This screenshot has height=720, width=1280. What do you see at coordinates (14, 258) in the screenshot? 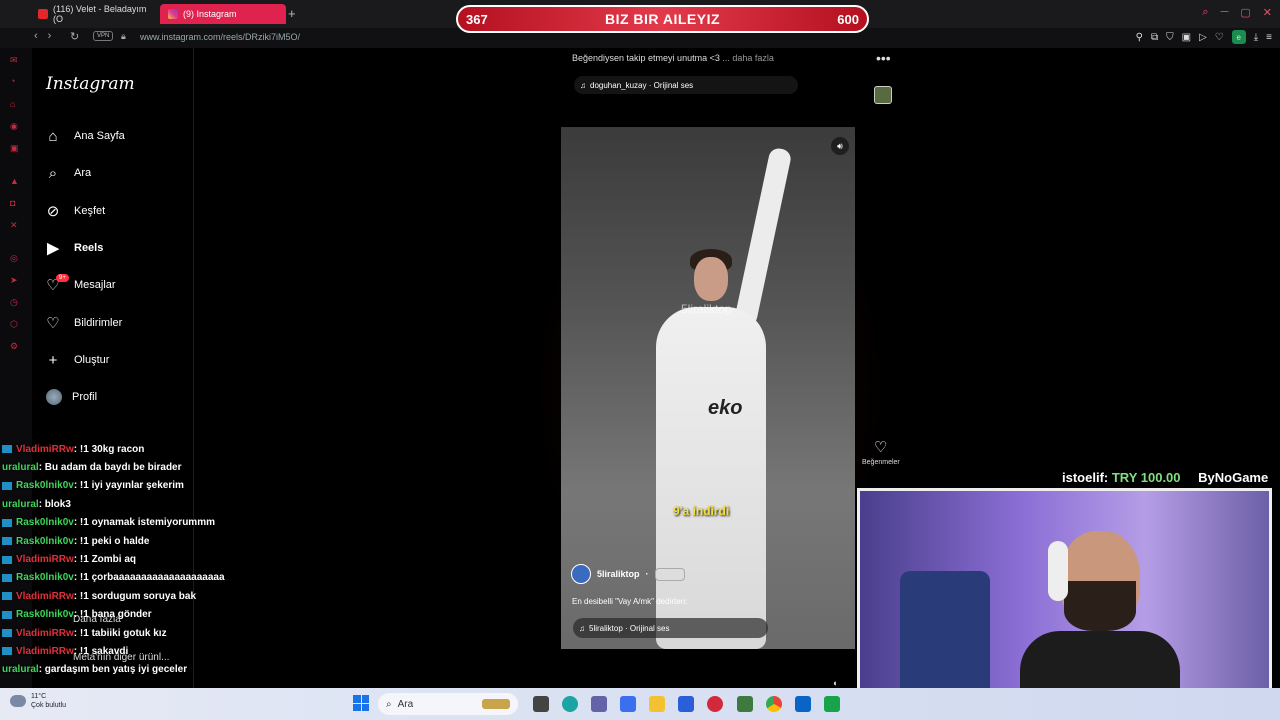
I see `music-icon: ◎` at bounding box center [14, 258].